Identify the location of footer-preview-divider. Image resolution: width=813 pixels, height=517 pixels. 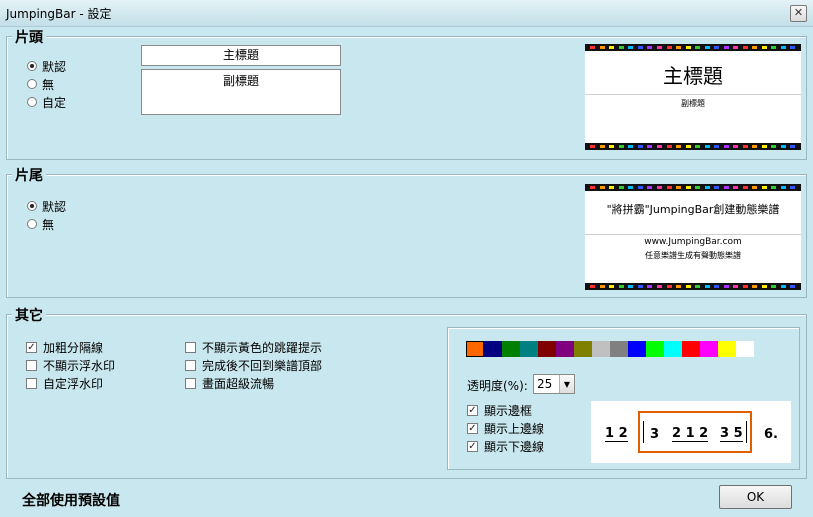
(693, 234).